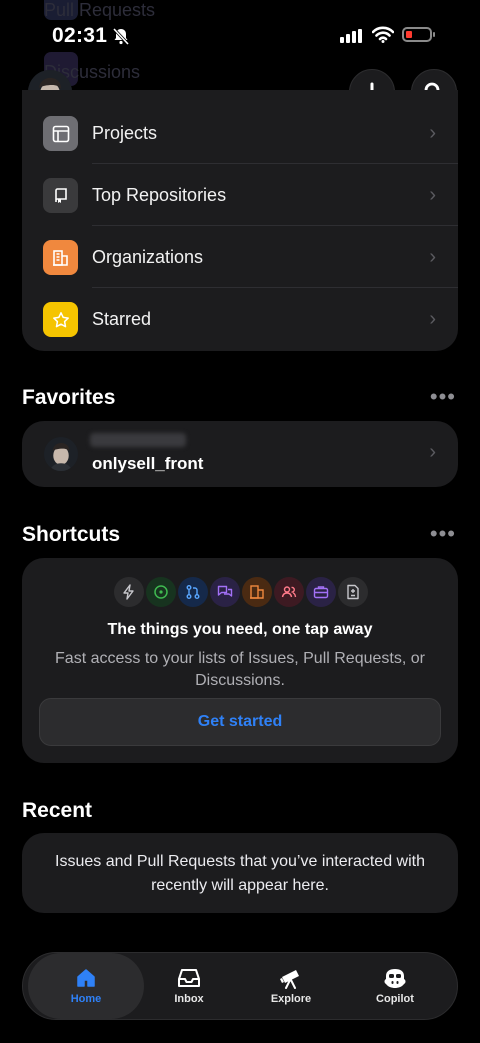 This screenshot has width=480, height=1043. What do you see at coordinates (291, 999) in the screenshot?
I see `tab-label: Explore` at bounding box center [291, 999].